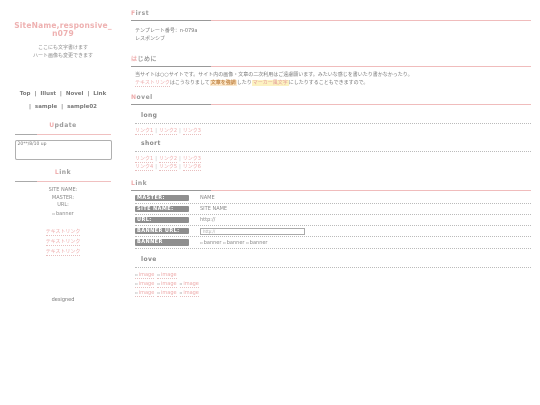 The height and width of the screenshot is (405, 540). What do you see at coordinates (331, 97) in the screenshot?
I see `novel-heading: Novel` at bounding box center [331, 97].